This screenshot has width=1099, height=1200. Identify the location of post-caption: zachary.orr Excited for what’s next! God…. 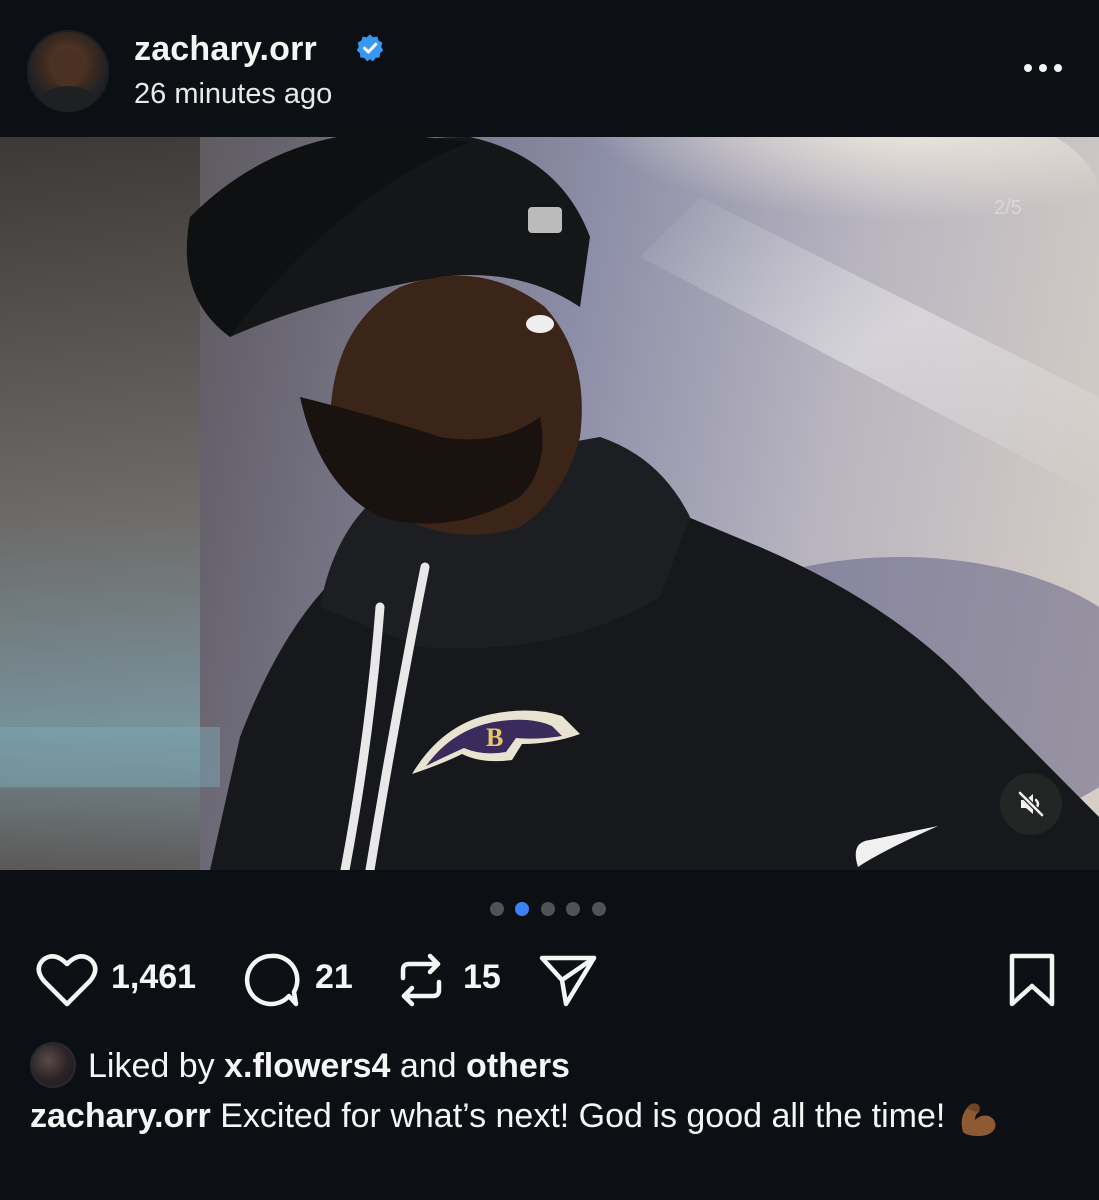
(550, 1116).